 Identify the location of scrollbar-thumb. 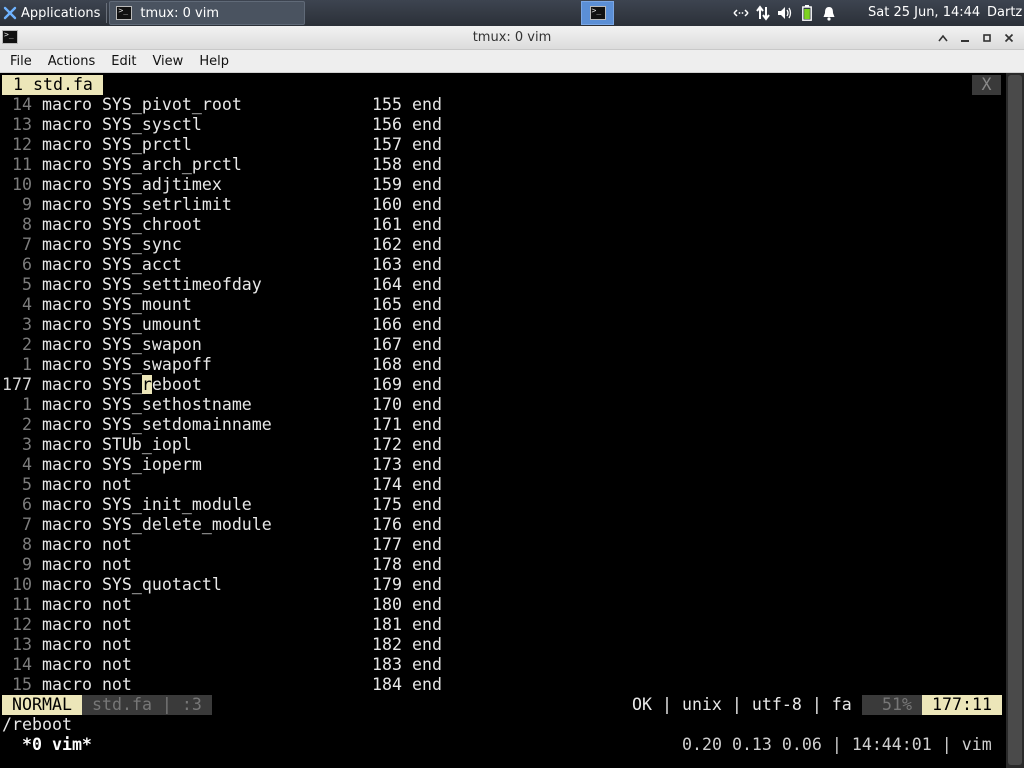
(1015, 420).